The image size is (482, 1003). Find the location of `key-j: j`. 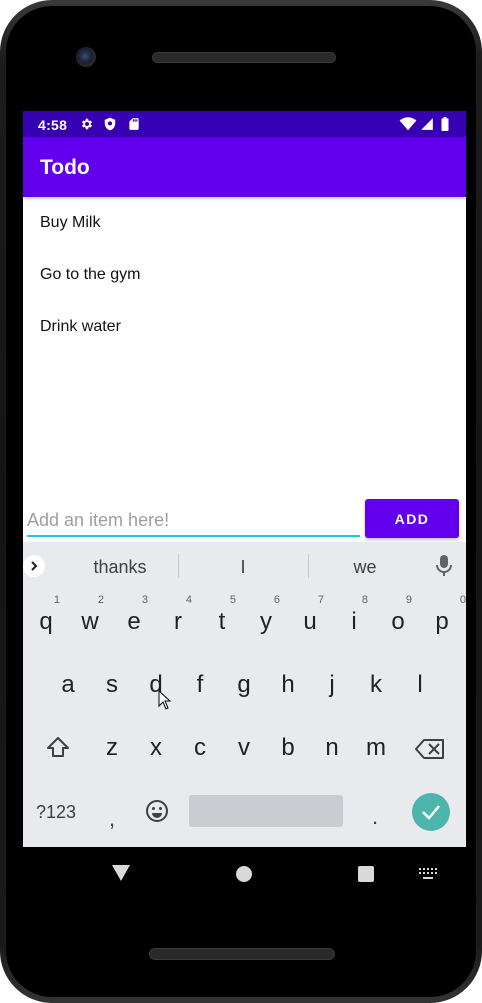

key-j: j is located at coordinates (332, 684).